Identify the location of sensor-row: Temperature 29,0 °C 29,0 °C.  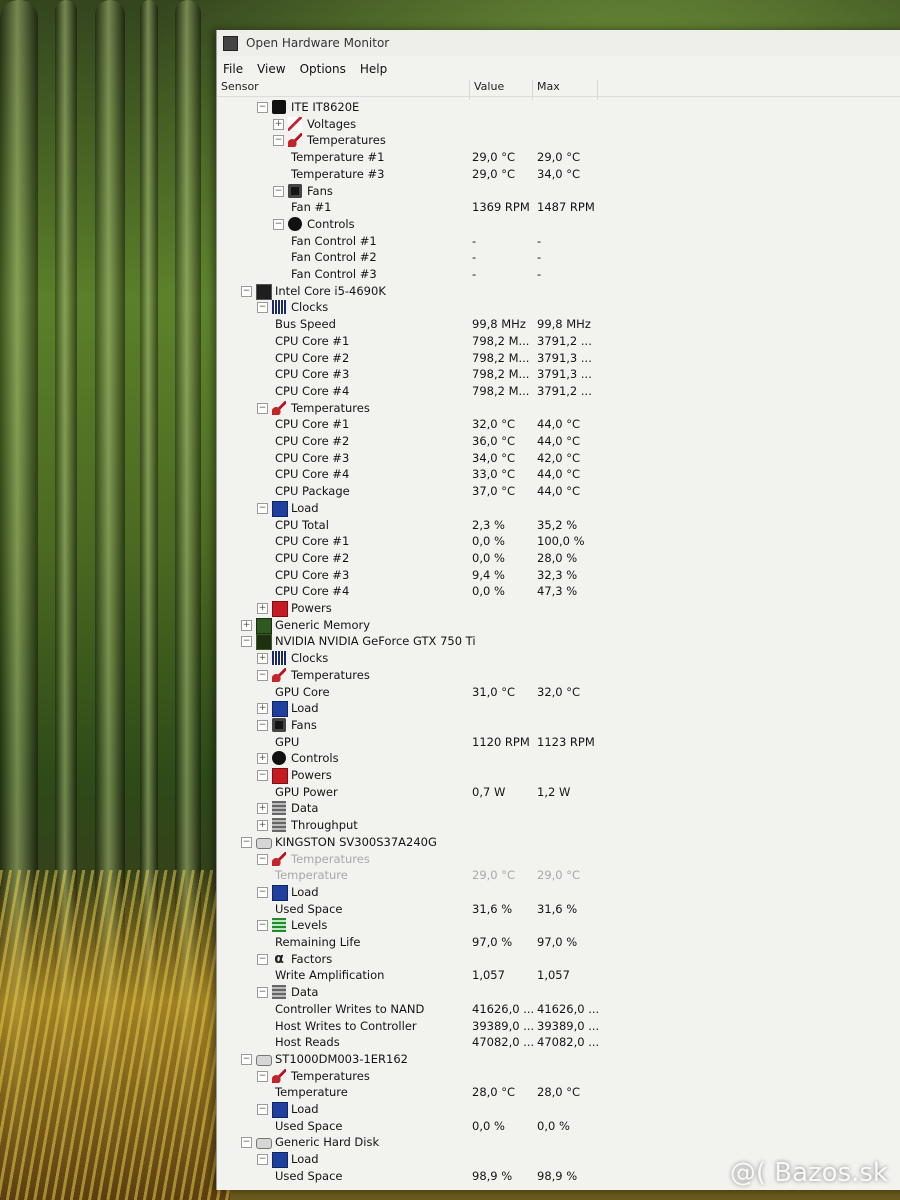
(558, 875).